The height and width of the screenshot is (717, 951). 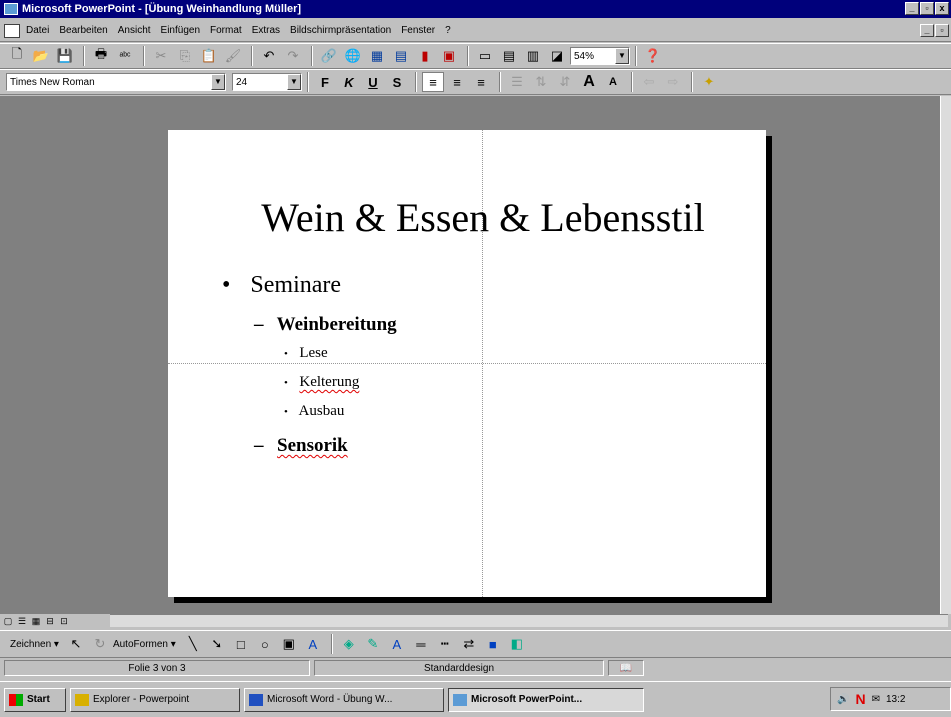 What do you see at coordinates (541, 82) in the screenshot?
I see `increase-spacing-icon: ⇅` at bounding box center [541, 82].